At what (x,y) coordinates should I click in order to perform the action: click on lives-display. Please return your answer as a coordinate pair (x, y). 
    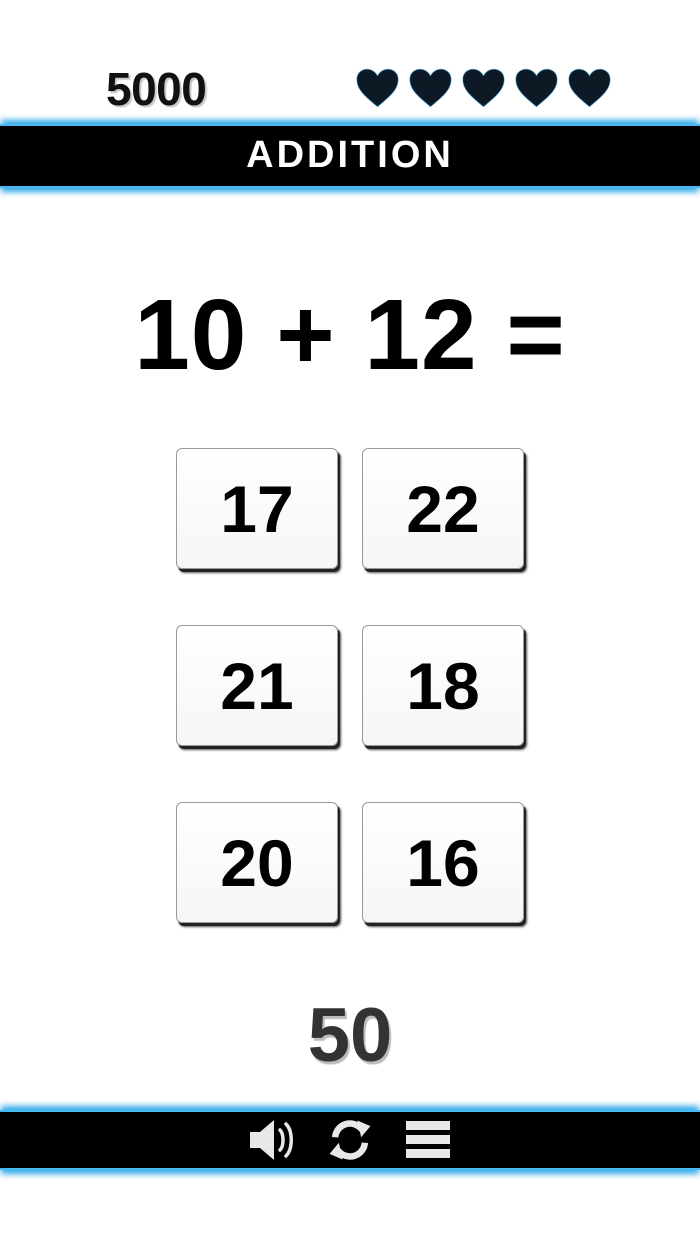
    Looking at the image, I should click on (483, 88).